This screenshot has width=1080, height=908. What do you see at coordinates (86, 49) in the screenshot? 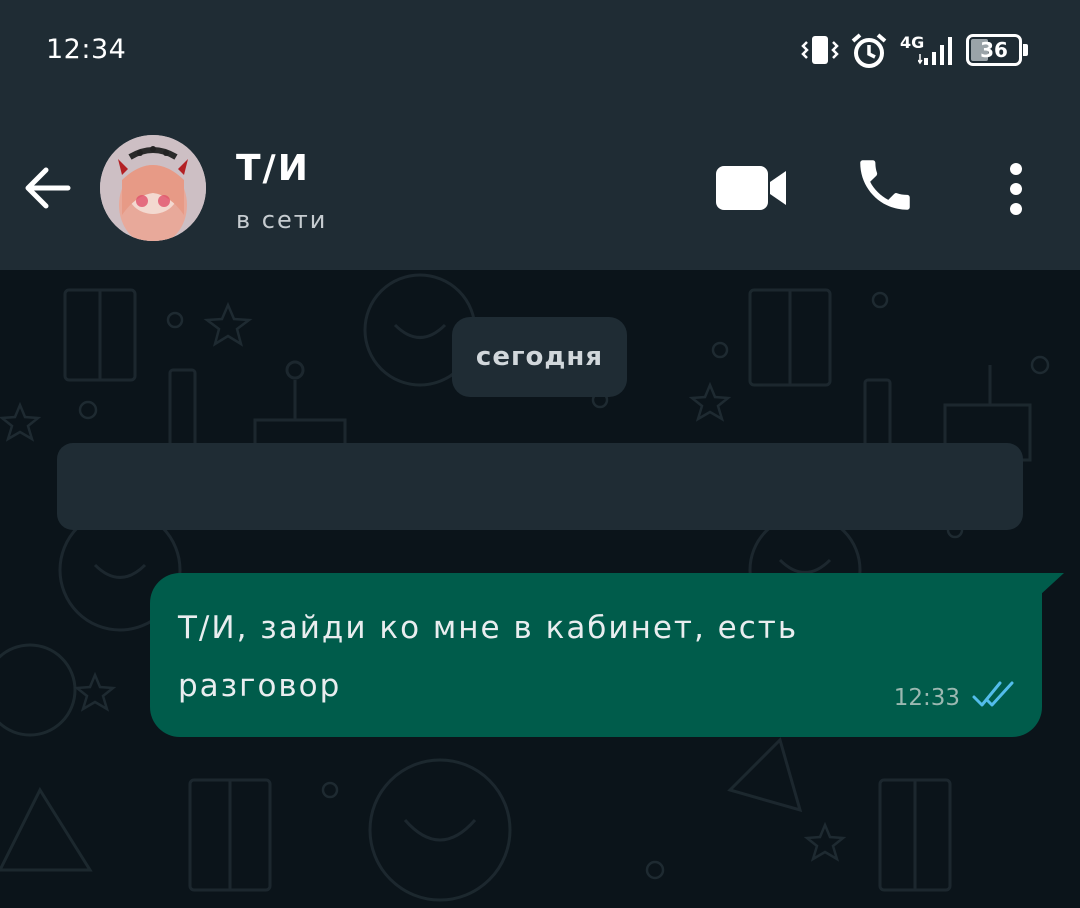
I see `status-clock: 12:34` at bounding box center [86, 49].